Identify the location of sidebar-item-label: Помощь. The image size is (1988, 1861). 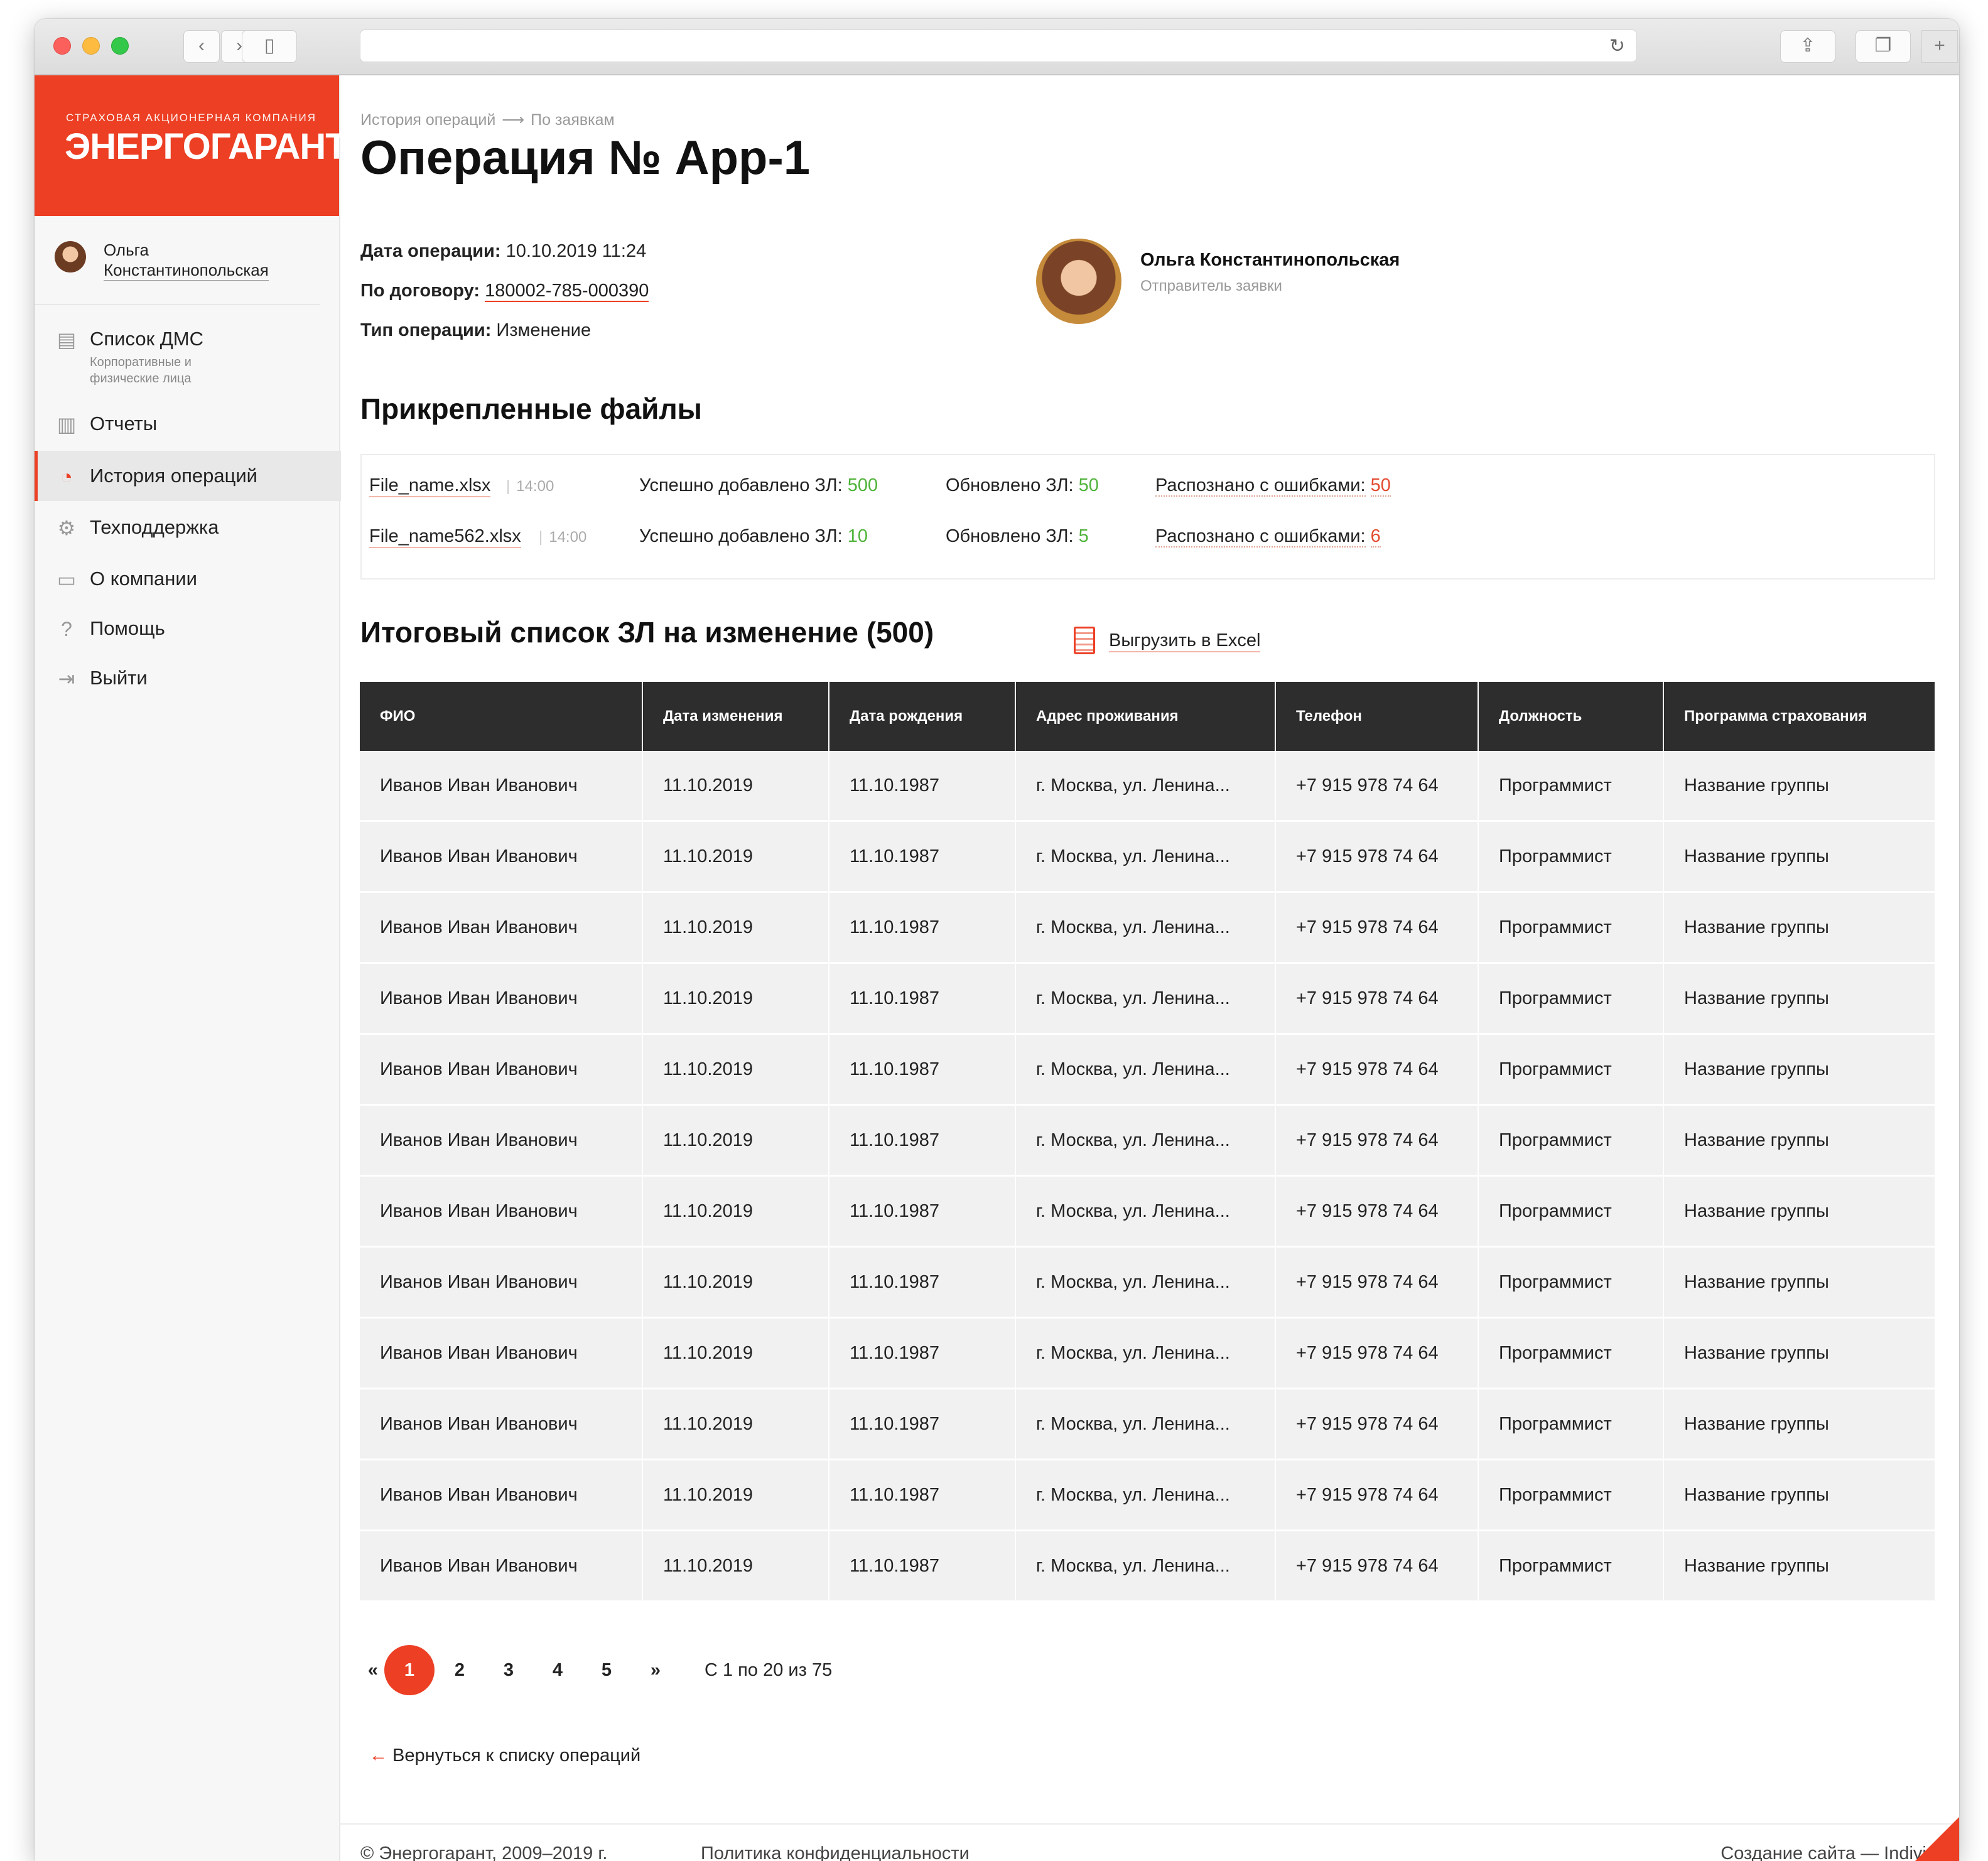
(127, 628).